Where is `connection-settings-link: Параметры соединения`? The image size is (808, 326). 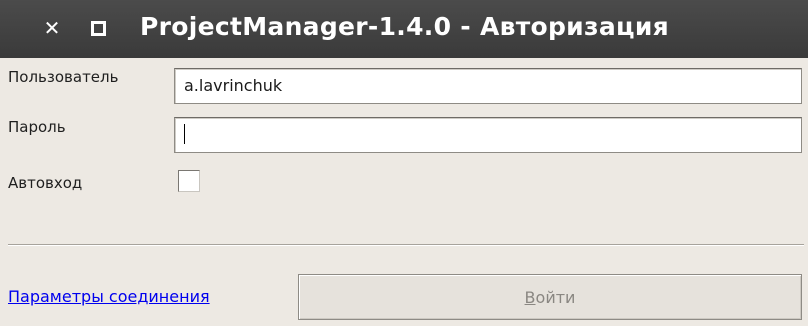 connection-settings-link: Параметры соединения is located at coordinates (109, 296).